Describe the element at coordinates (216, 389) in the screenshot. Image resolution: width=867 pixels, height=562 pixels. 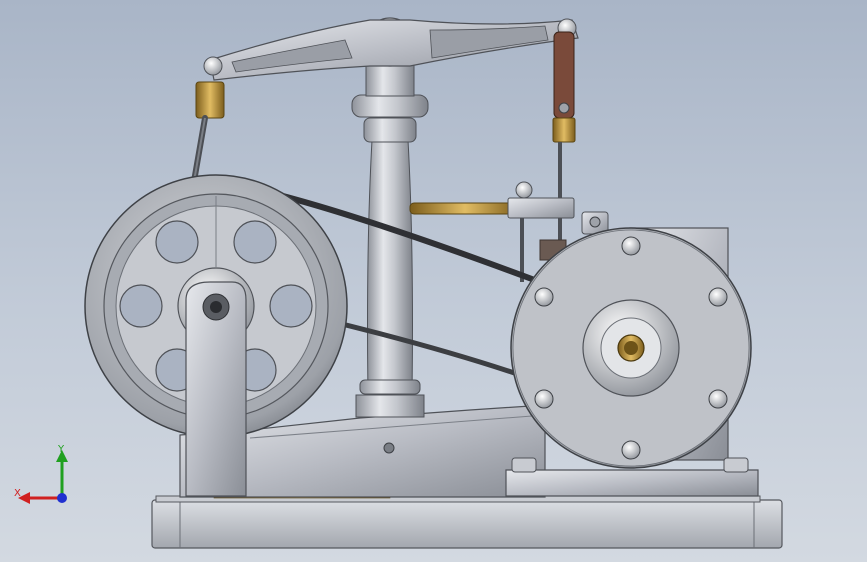
I see `crank-bracket` at that location.